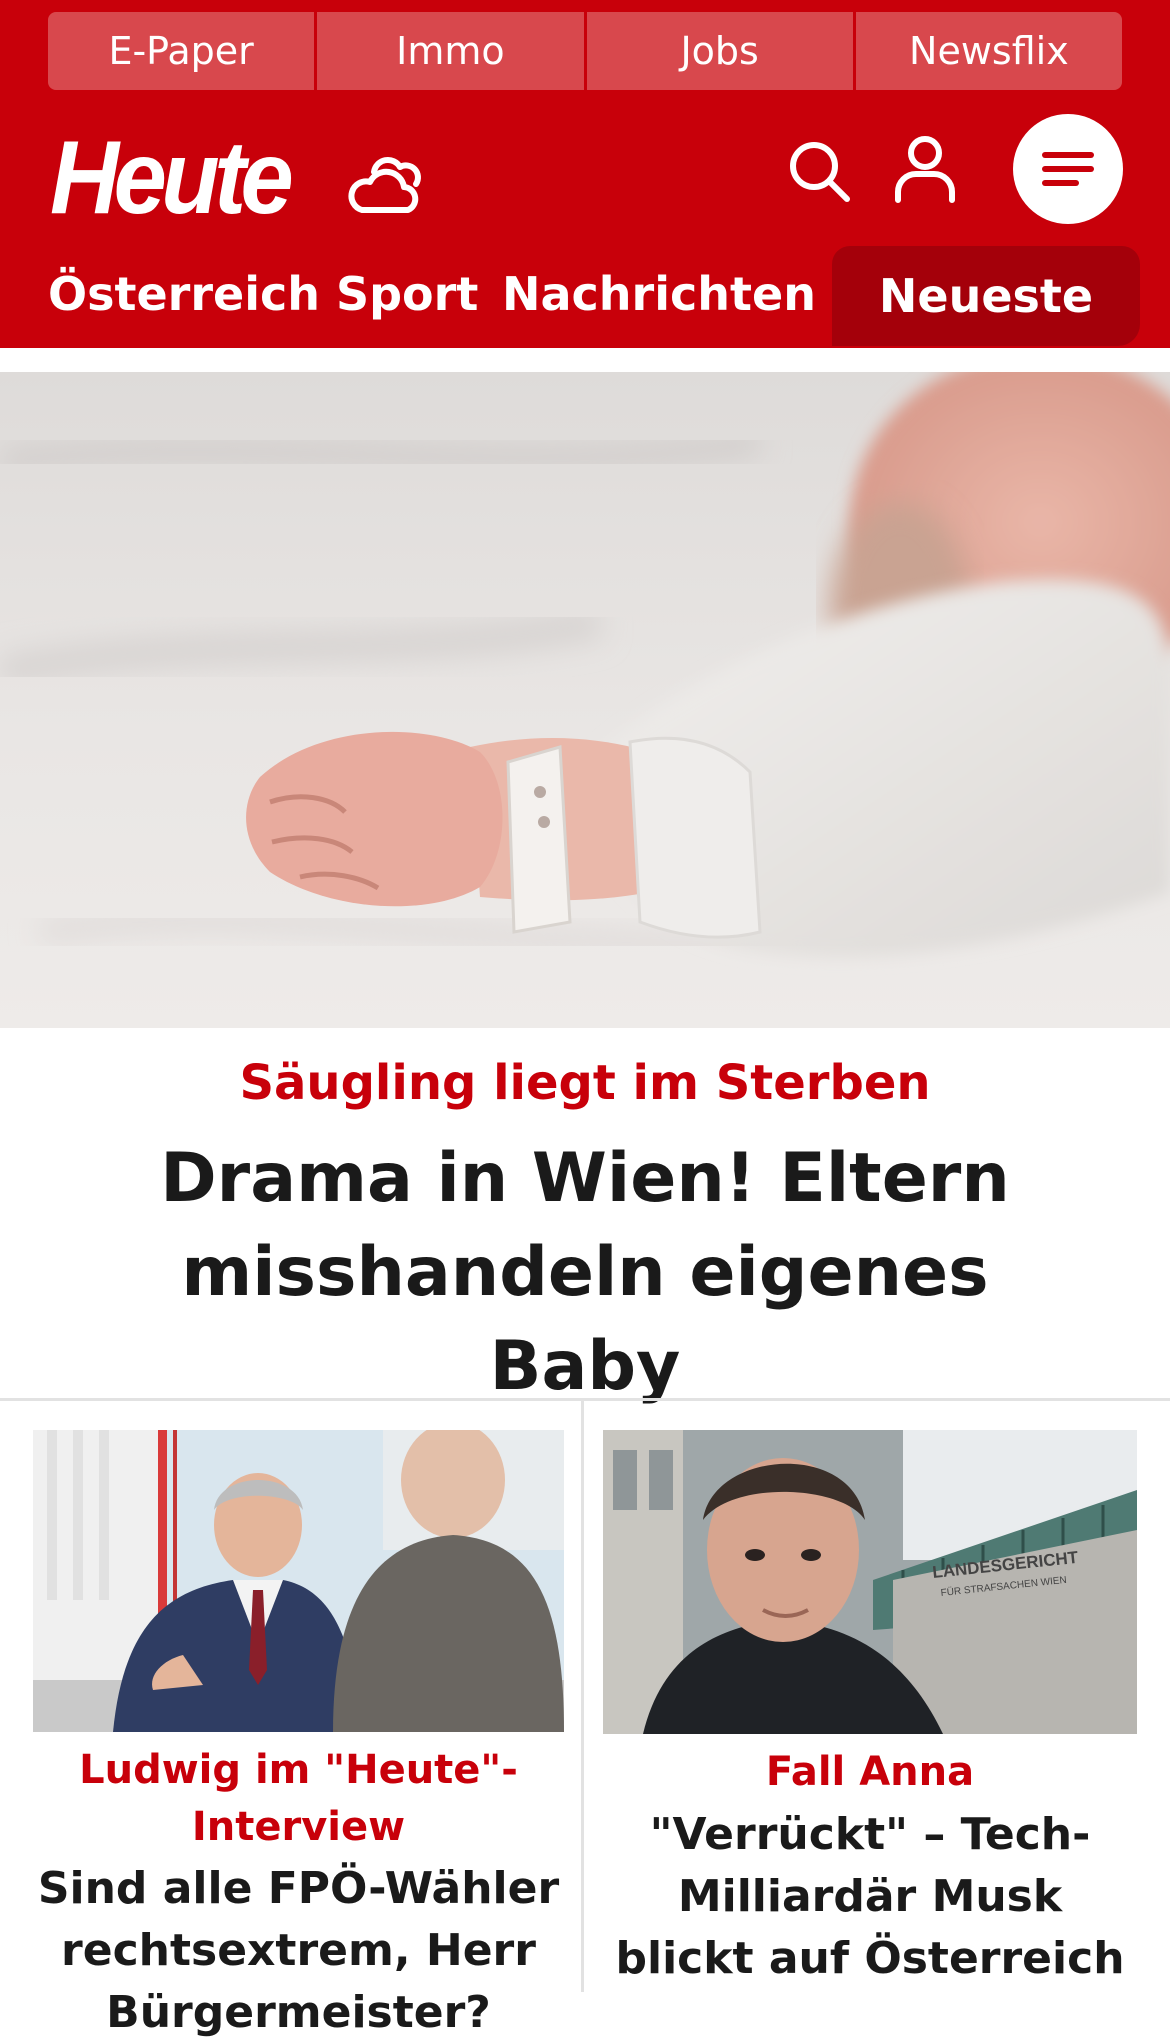  I want to click on category-nav: Österreich Sport Nachrichten Neueste, so click(585, 297).